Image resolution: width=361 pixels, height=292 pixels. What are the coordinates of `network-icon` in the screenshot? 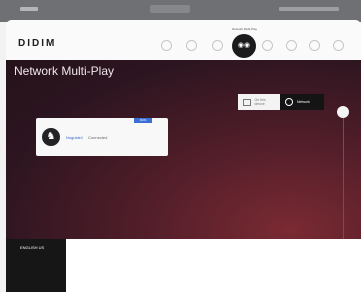 It's located at (289, 102).